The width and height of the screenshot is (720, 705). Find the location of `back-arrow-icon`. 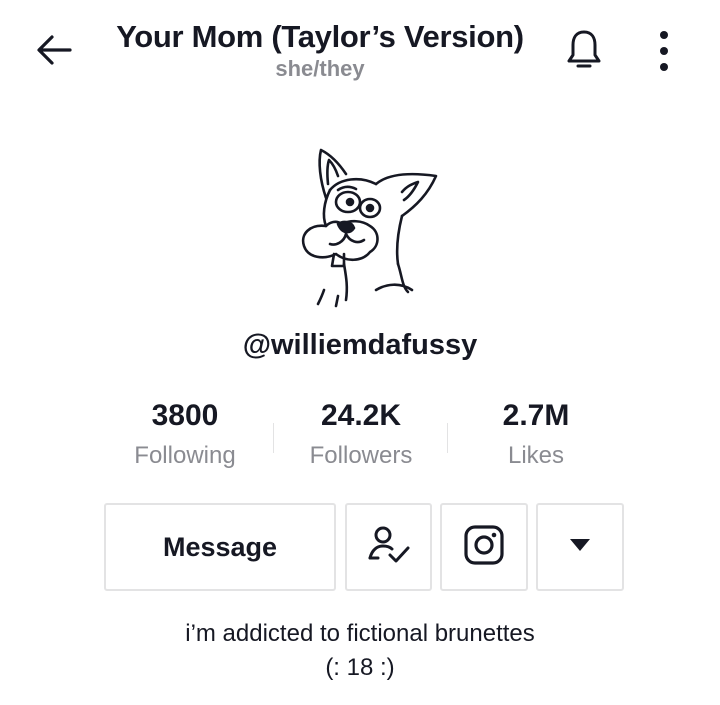

back-arrow-icon is located at coordinates (54, 52).